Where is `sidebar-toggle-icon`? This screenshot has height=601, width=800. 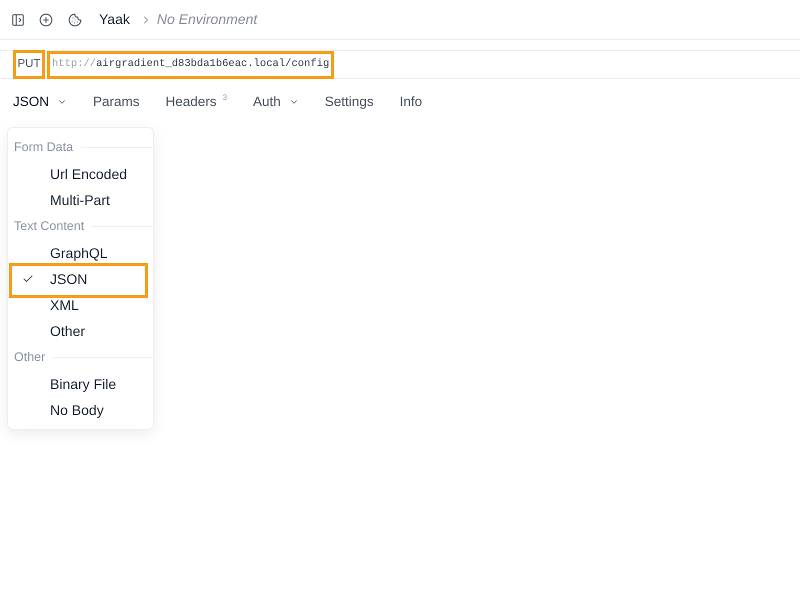
sidebar-toggle-icon is located at coordinates (18, 19).